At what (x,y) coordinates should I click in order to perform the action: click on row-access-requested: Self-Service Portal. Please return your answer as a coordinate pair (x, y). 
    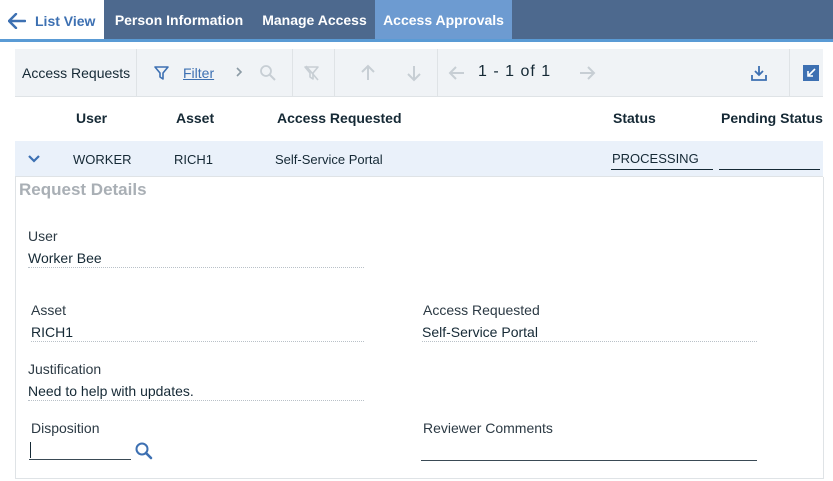
    Looking at the image, I should click on (329, 159).